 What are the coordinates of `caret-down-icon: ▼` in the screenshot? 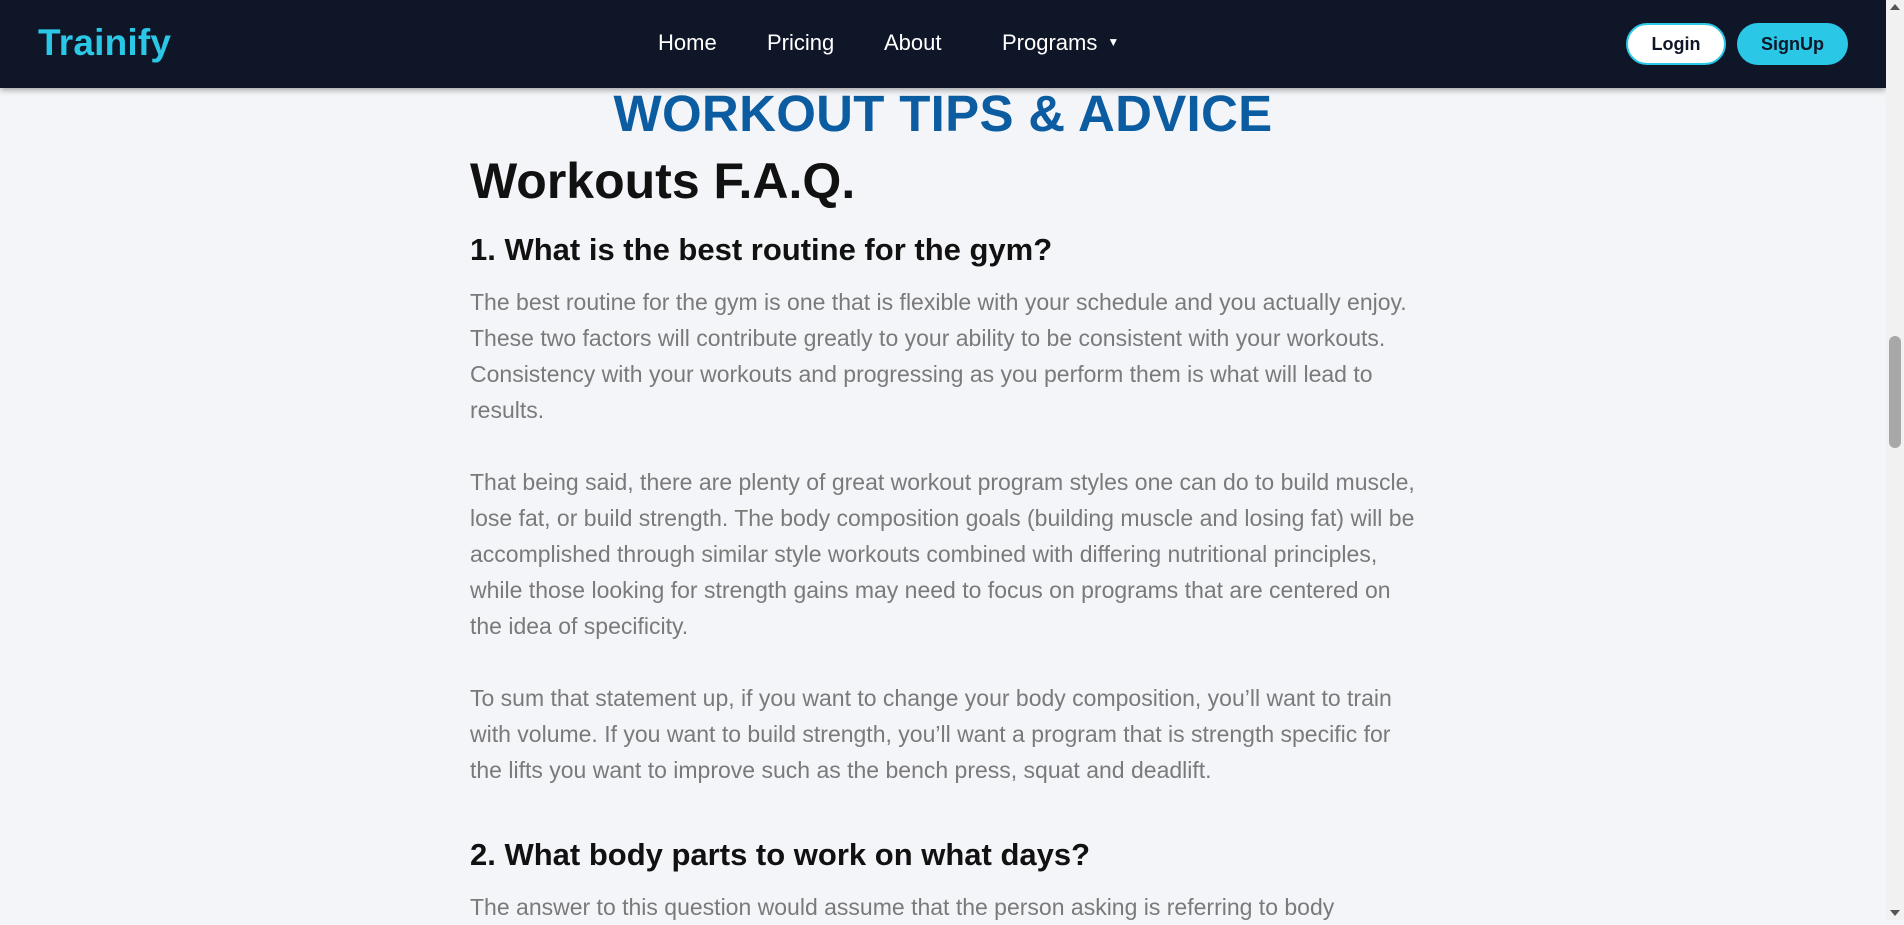 It's located at (1113, 42).